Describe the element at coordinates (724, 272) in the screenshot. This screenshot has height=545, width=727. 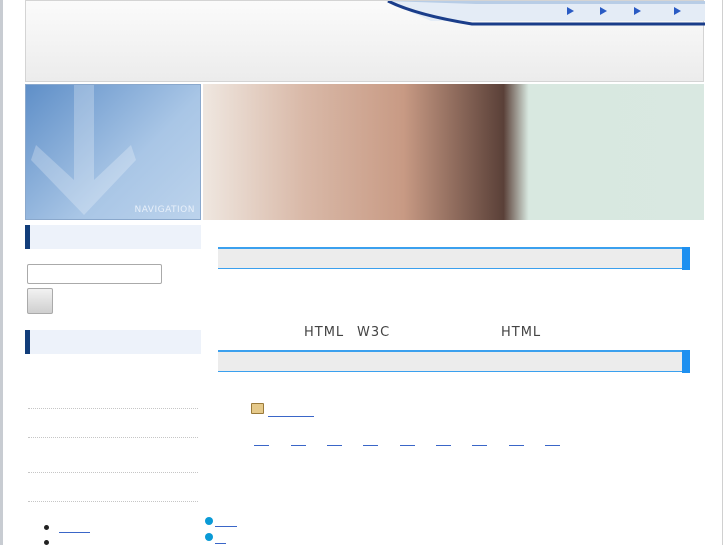
I see `page-right-border` at that location.